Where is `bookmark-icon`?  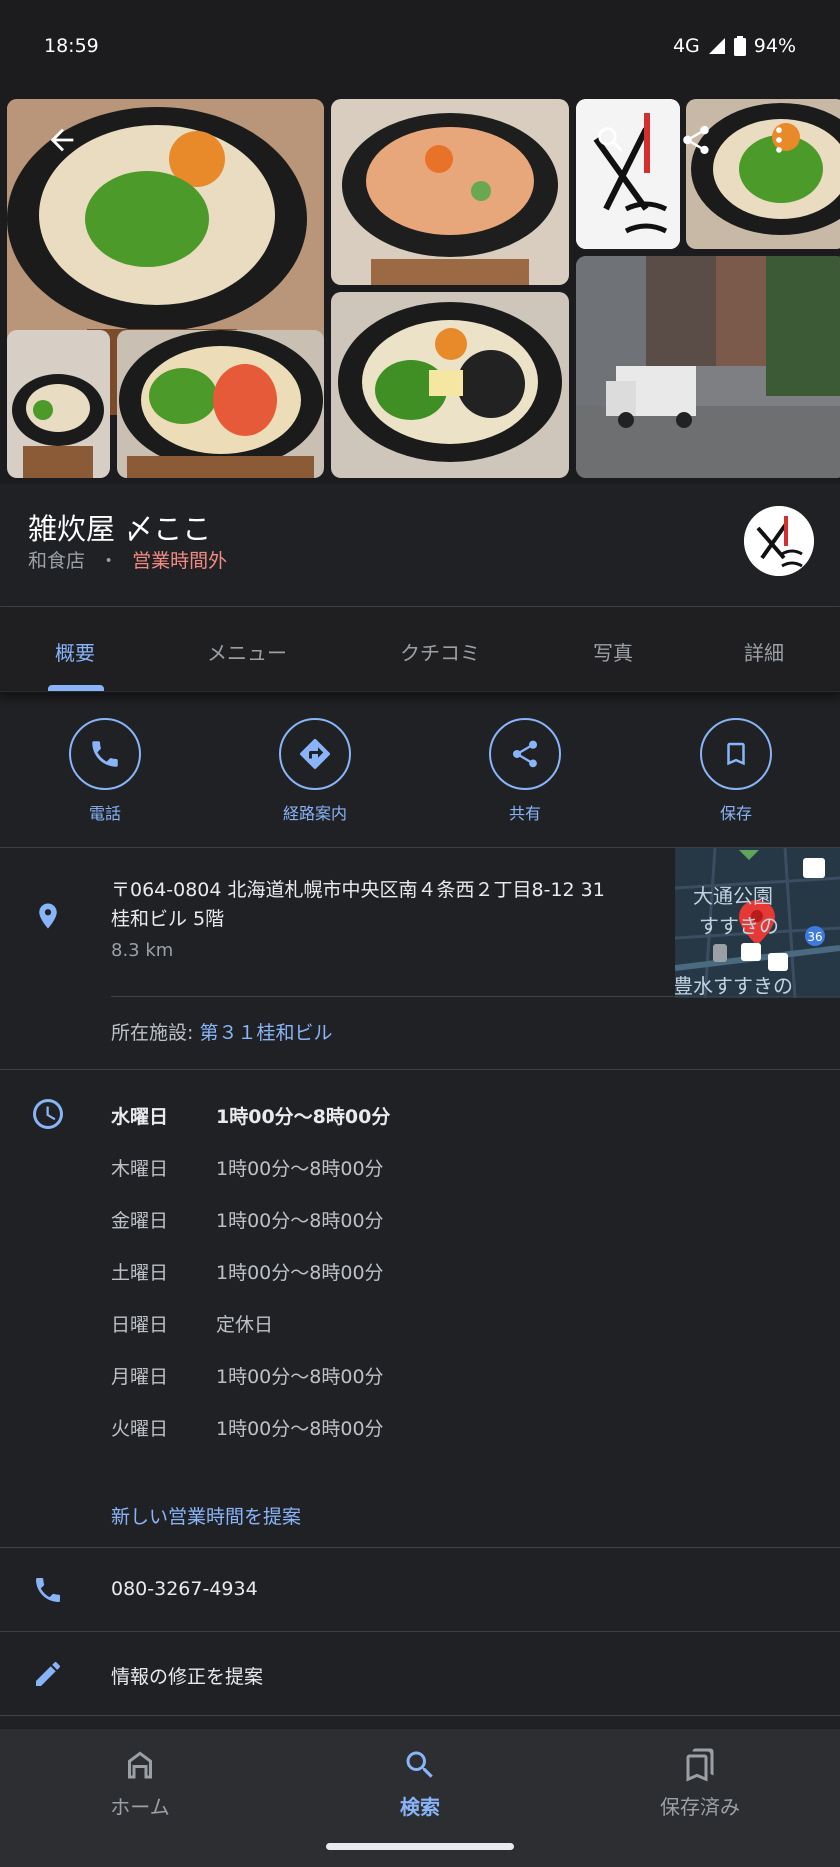
bookmark-icon is located at coordinates (736, 754).